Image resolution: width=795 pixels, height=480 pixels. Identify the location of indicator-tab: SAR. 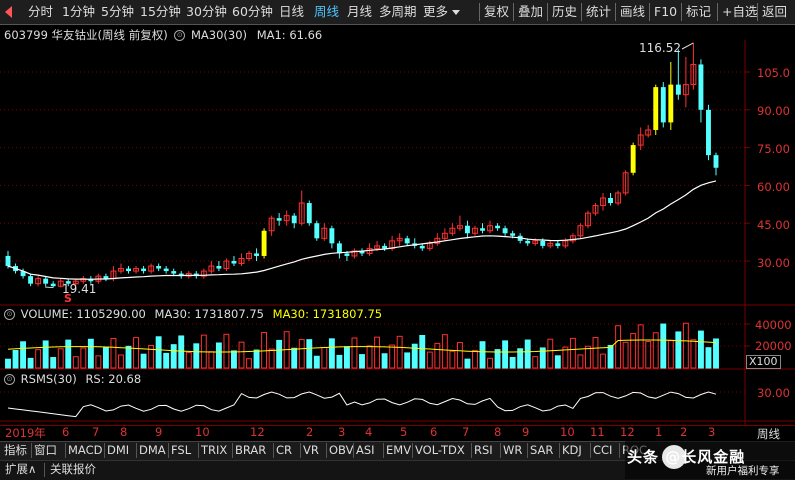
(541, 450).